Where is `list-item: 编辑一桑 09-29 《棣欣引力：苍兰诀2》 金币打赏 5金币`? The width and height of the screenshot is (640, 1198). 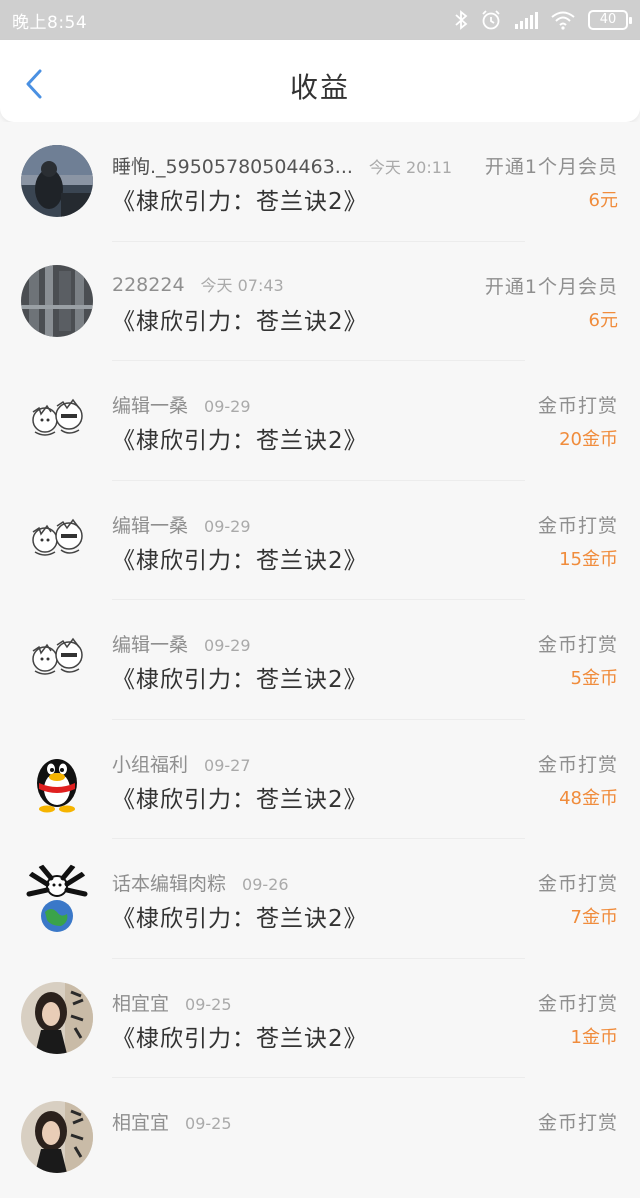
list-item: 编辑一桑 09-29 《棣欣引力：苍兰诀2》 金币打赏 5金币 is located at coordinates (320, 660).